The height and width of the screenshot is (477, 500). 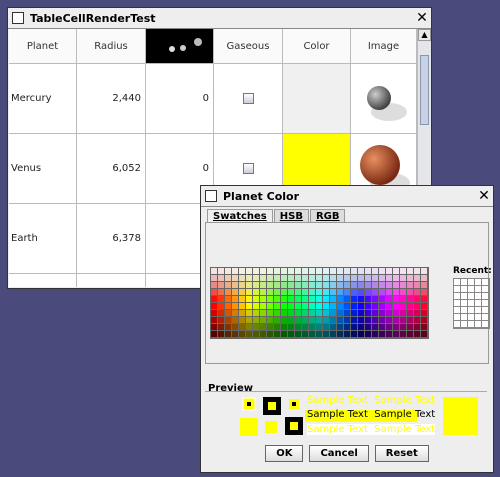 I want to click on cell-radius: 6,052, so click(x=111, y=169).